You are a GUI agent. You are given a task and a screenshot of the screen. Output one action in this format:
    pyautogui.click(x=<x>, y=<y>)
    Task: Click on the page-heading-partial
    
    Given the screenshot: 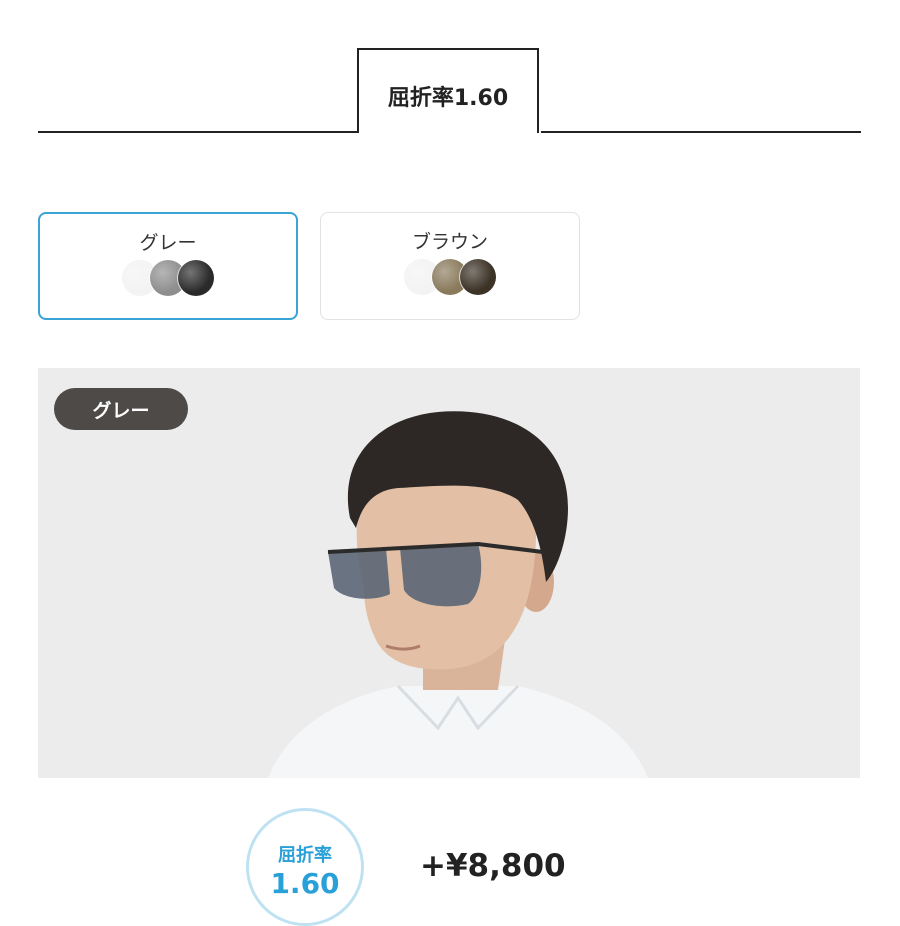 What is the action you would take?
    pyautogui.click(x=450, y=4)
    